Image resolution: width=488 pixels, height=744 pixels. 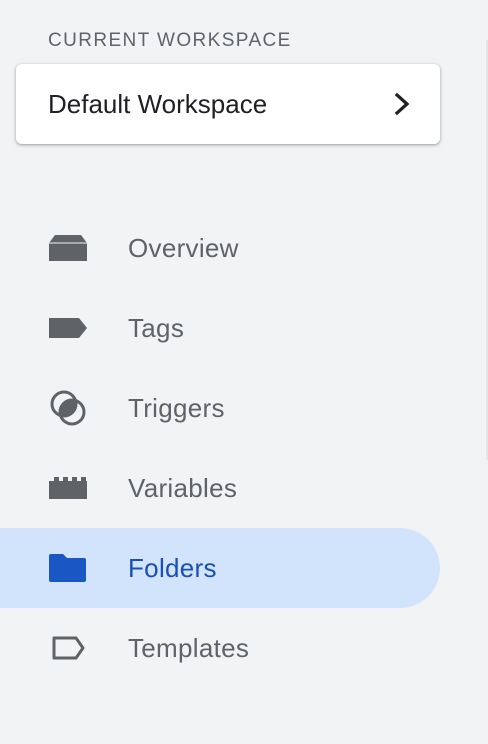 I want to click on sidebar-item-tags: Tags, so click(x=220, y=328).